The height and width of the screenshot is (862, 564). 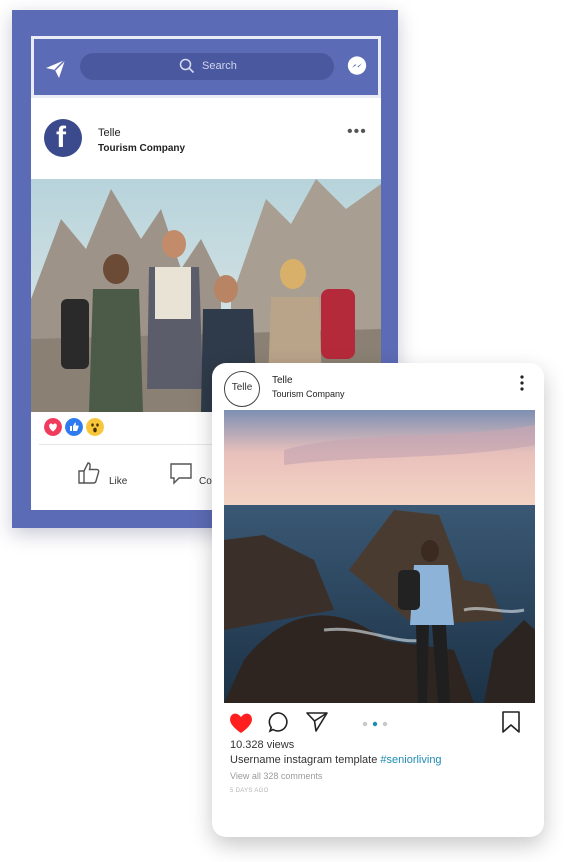 What do you see at coordinates (375, 724) in the screenshot?
I see `carousel-indicator` at bounding box center [375, 724].